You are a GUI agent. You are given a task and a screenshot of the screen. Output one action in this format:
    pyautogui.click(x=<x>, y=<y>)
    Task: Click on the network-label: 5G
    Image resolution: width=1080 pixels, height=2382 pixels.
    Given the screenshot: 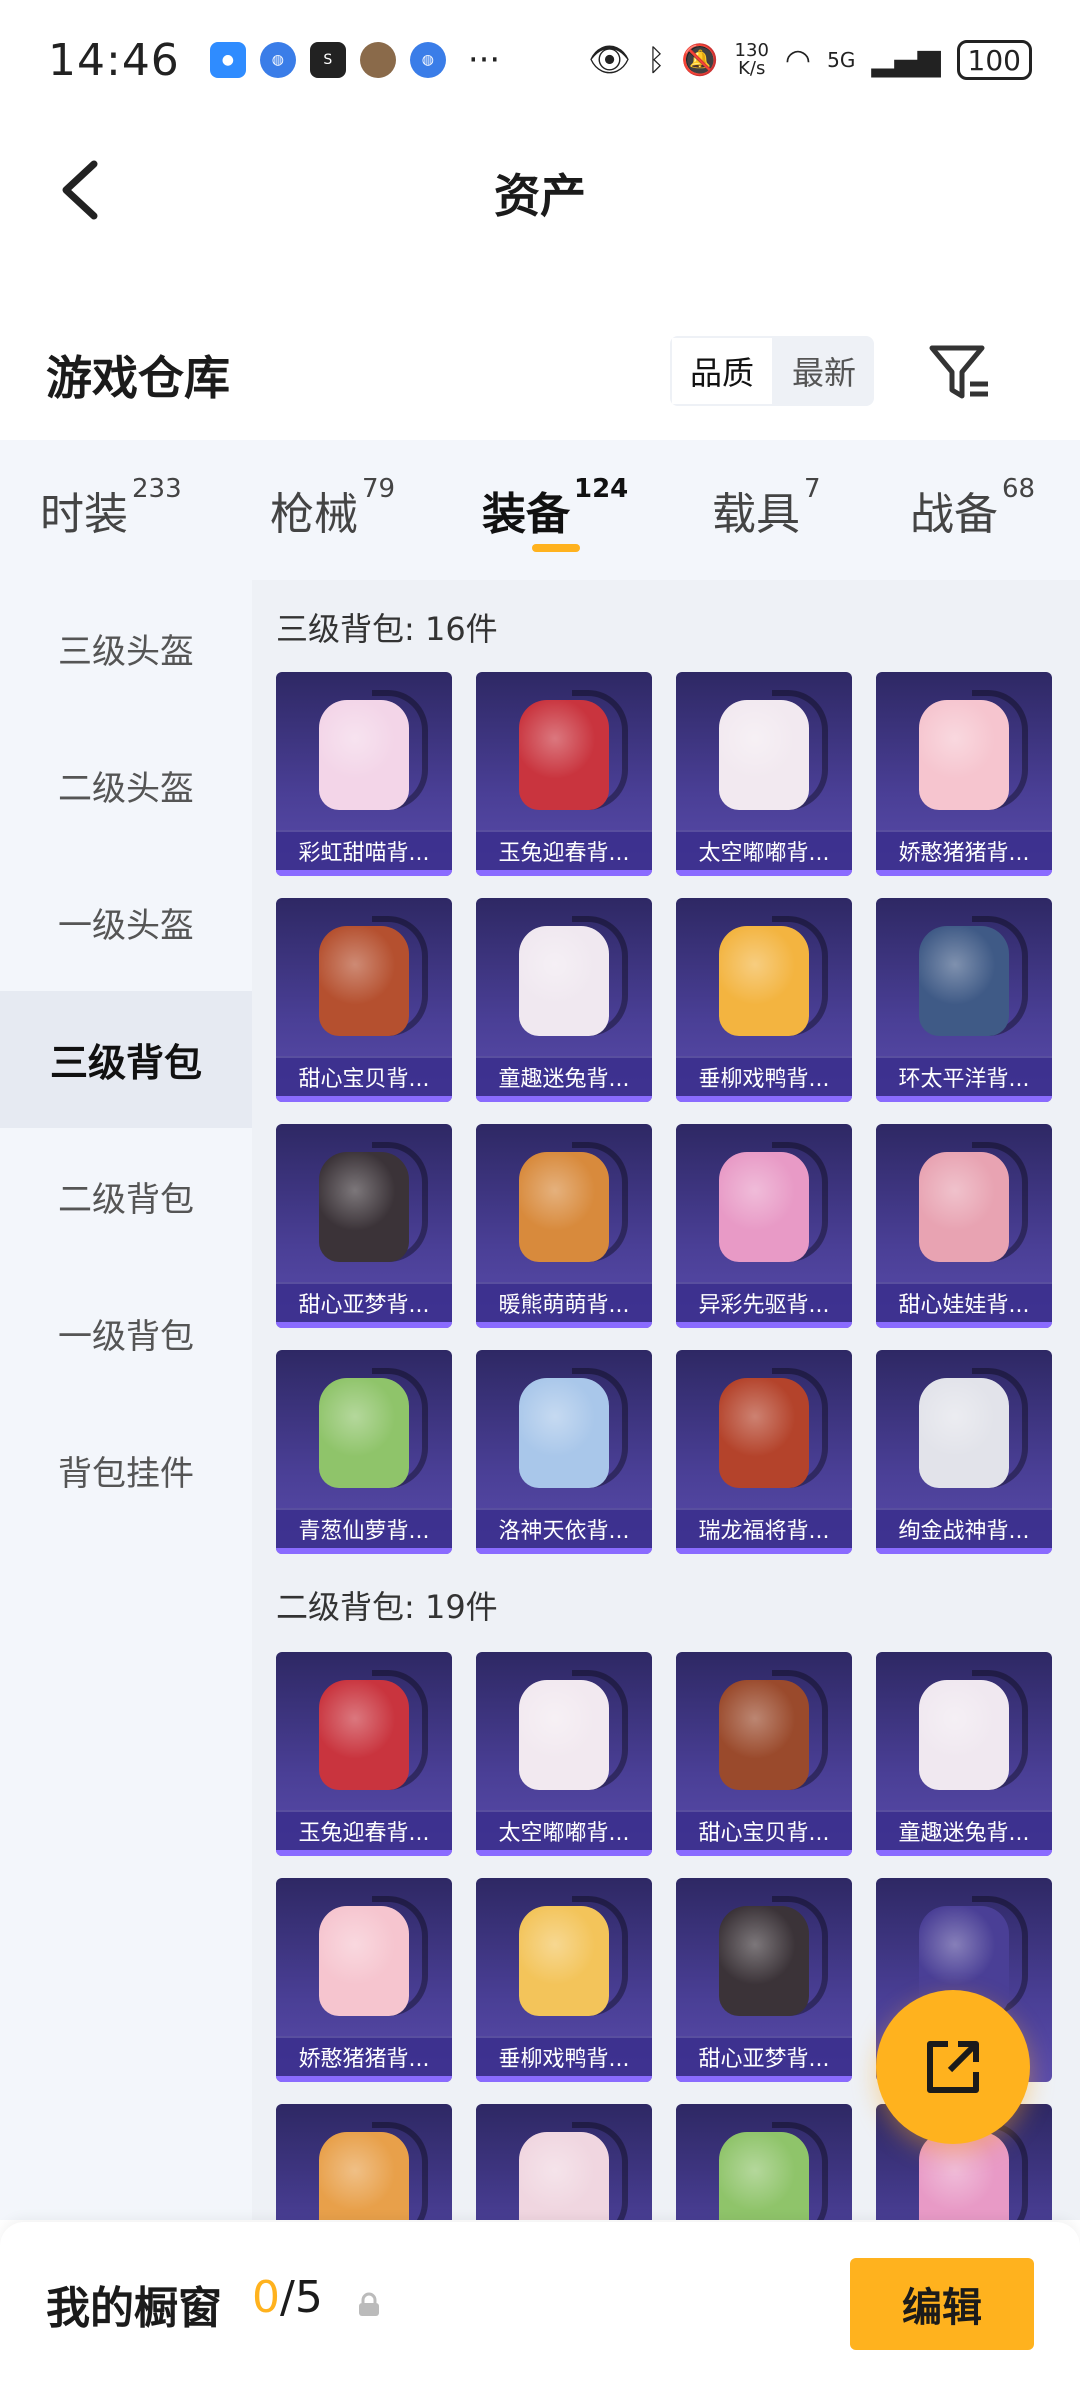 What is the action you would take?
    pyautogui.click(x=841, y=60)
    